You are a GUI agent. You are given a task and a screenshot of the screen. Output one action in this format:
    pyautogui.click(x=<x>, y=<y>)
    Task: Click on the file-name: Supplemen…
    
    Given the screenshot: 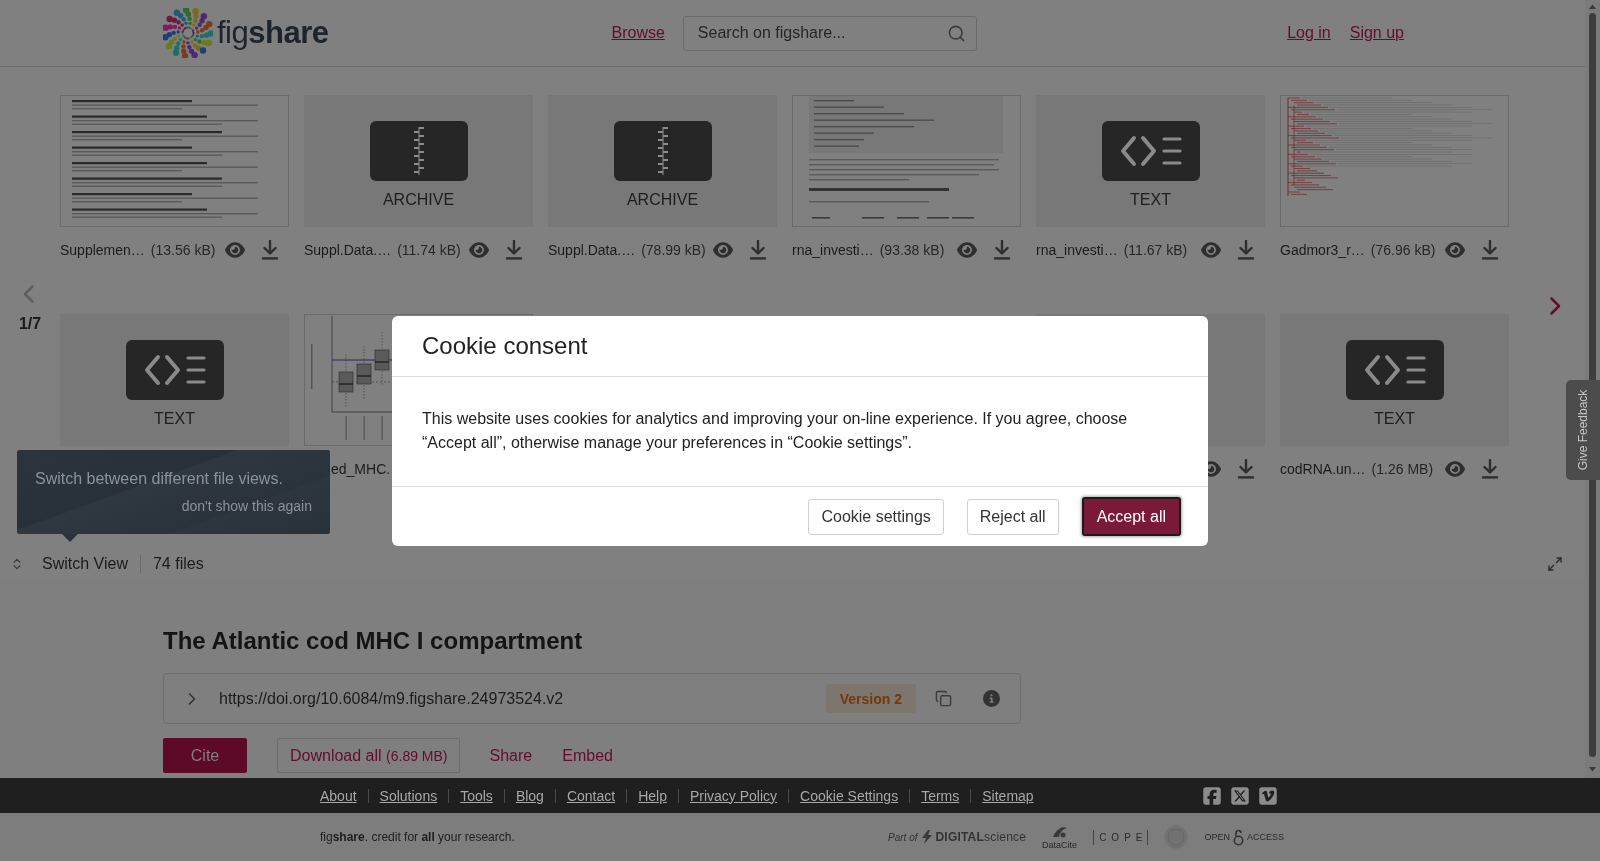 What is the action you would take?
    pyautogui.click(x=102, y=250)
    